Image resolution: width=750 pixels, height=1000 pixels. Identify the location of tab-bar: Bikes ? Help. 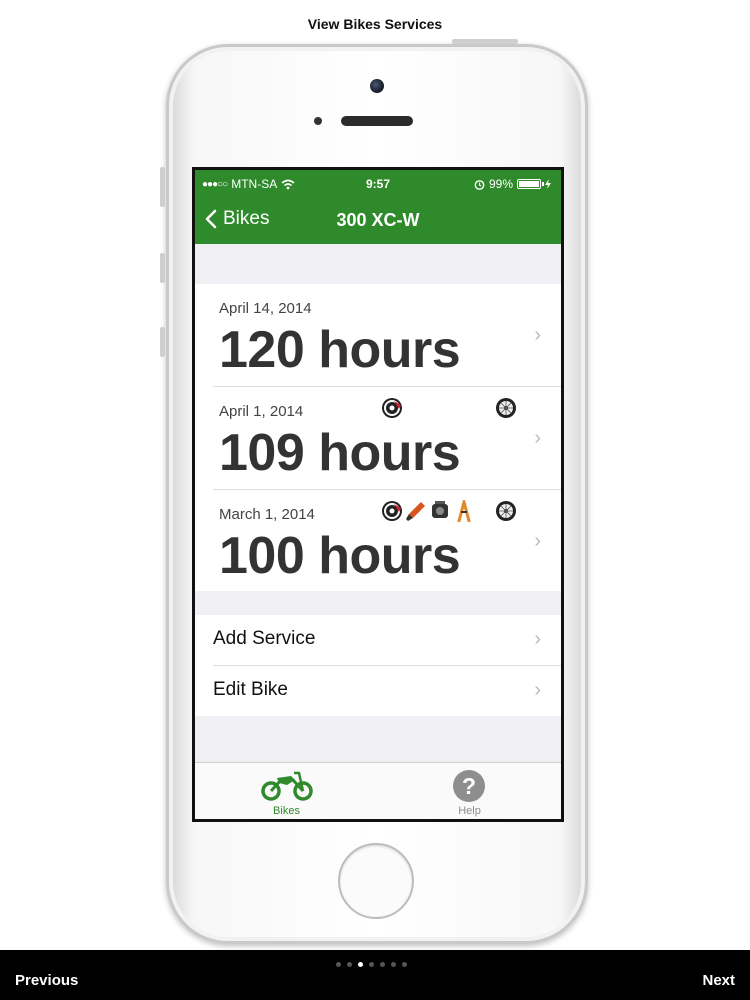
(378, 790).